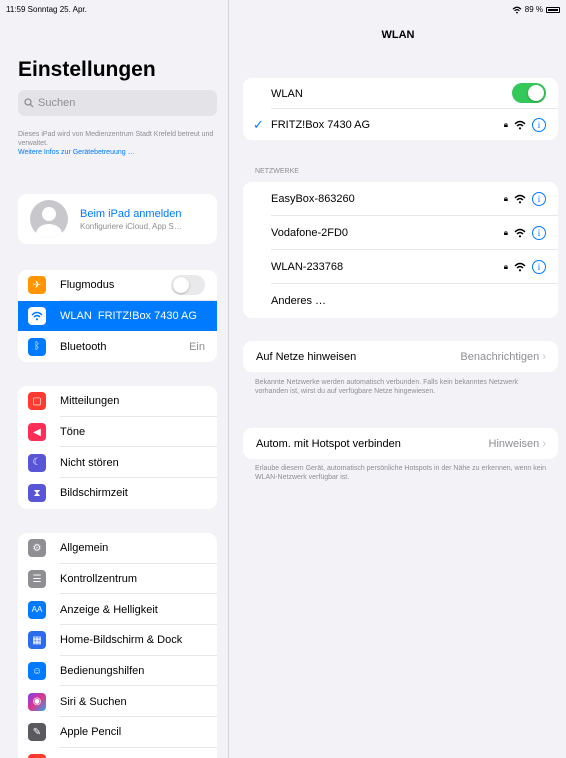 This screenshot has width=566, height=758. Describe the element at coordinates (117, 548) in the screenshot. I see `sidebar-item-allgemein: ⚙ Allgemein` at that location.